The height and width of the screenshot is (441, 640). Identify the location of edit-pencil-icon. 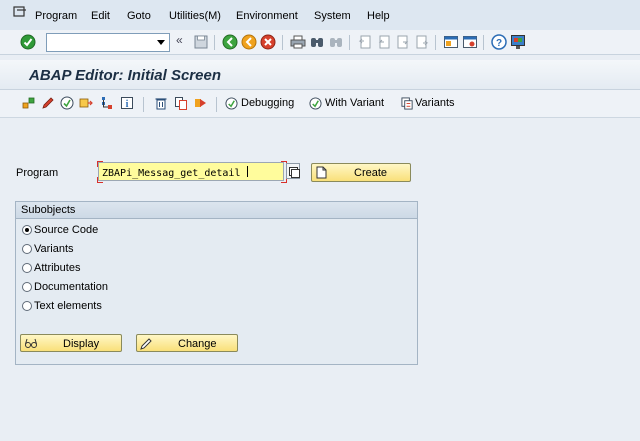
(48, 103).